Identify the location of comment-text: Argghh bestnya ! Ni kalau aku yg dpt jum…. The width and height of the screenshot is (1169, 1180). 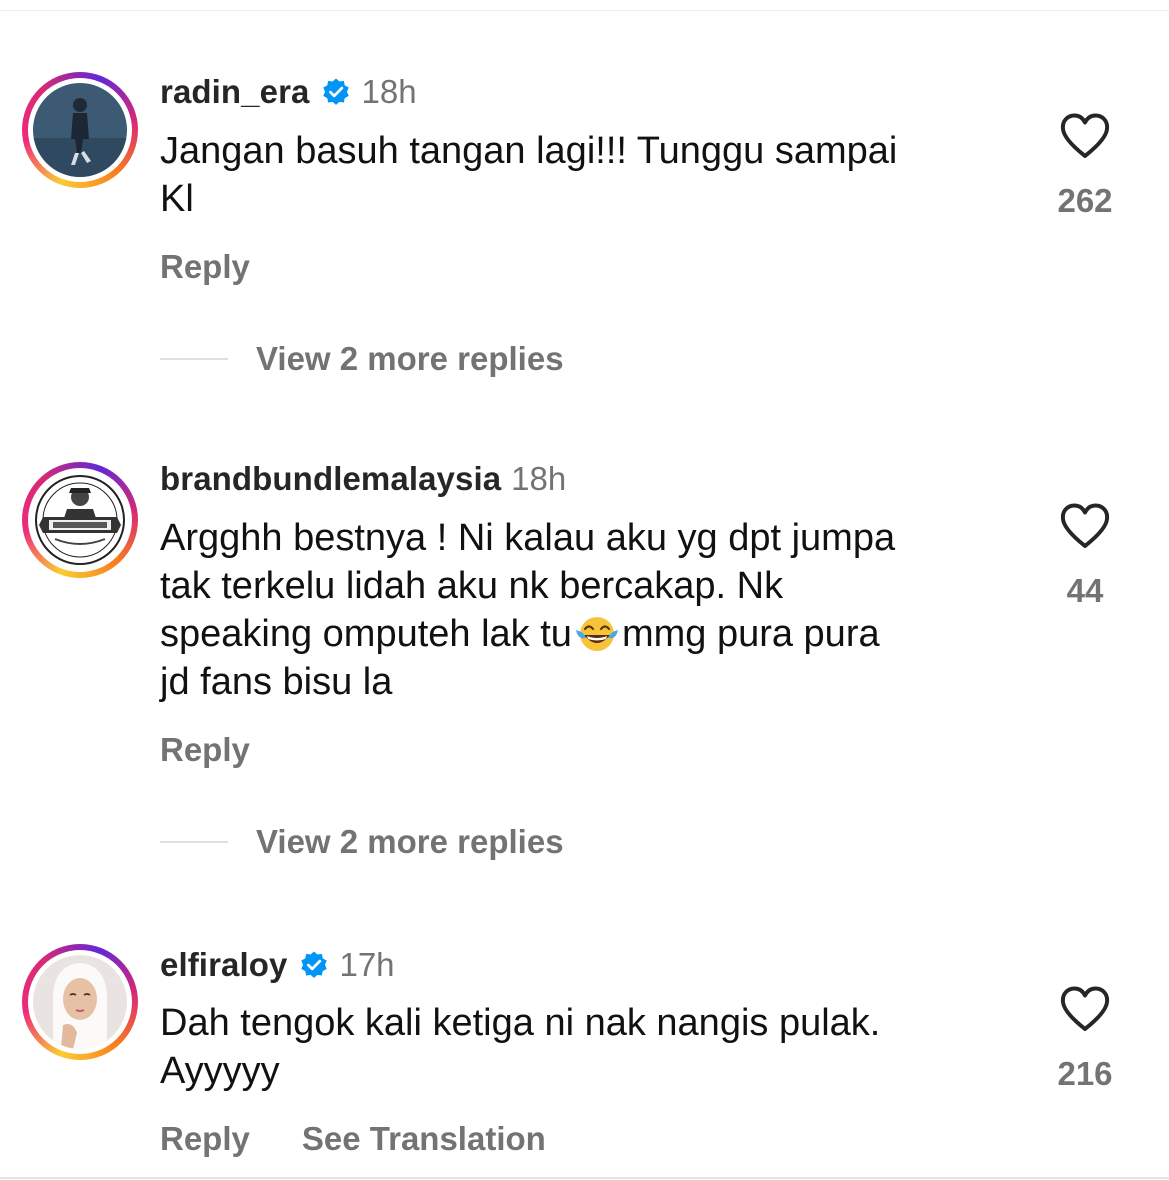
(590, 610).